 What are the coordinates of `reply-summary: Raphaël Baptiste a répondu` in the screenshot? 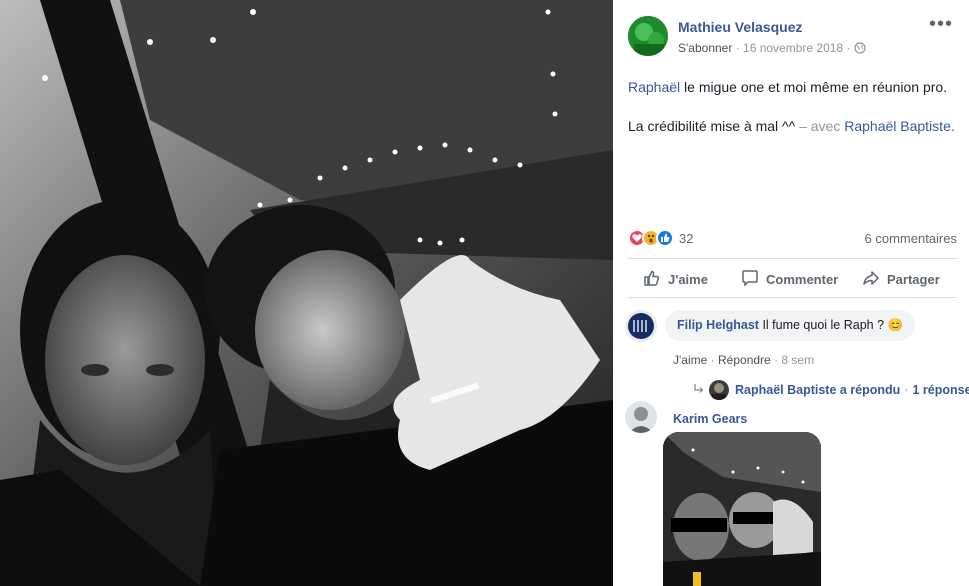 It's located at (818, 390).